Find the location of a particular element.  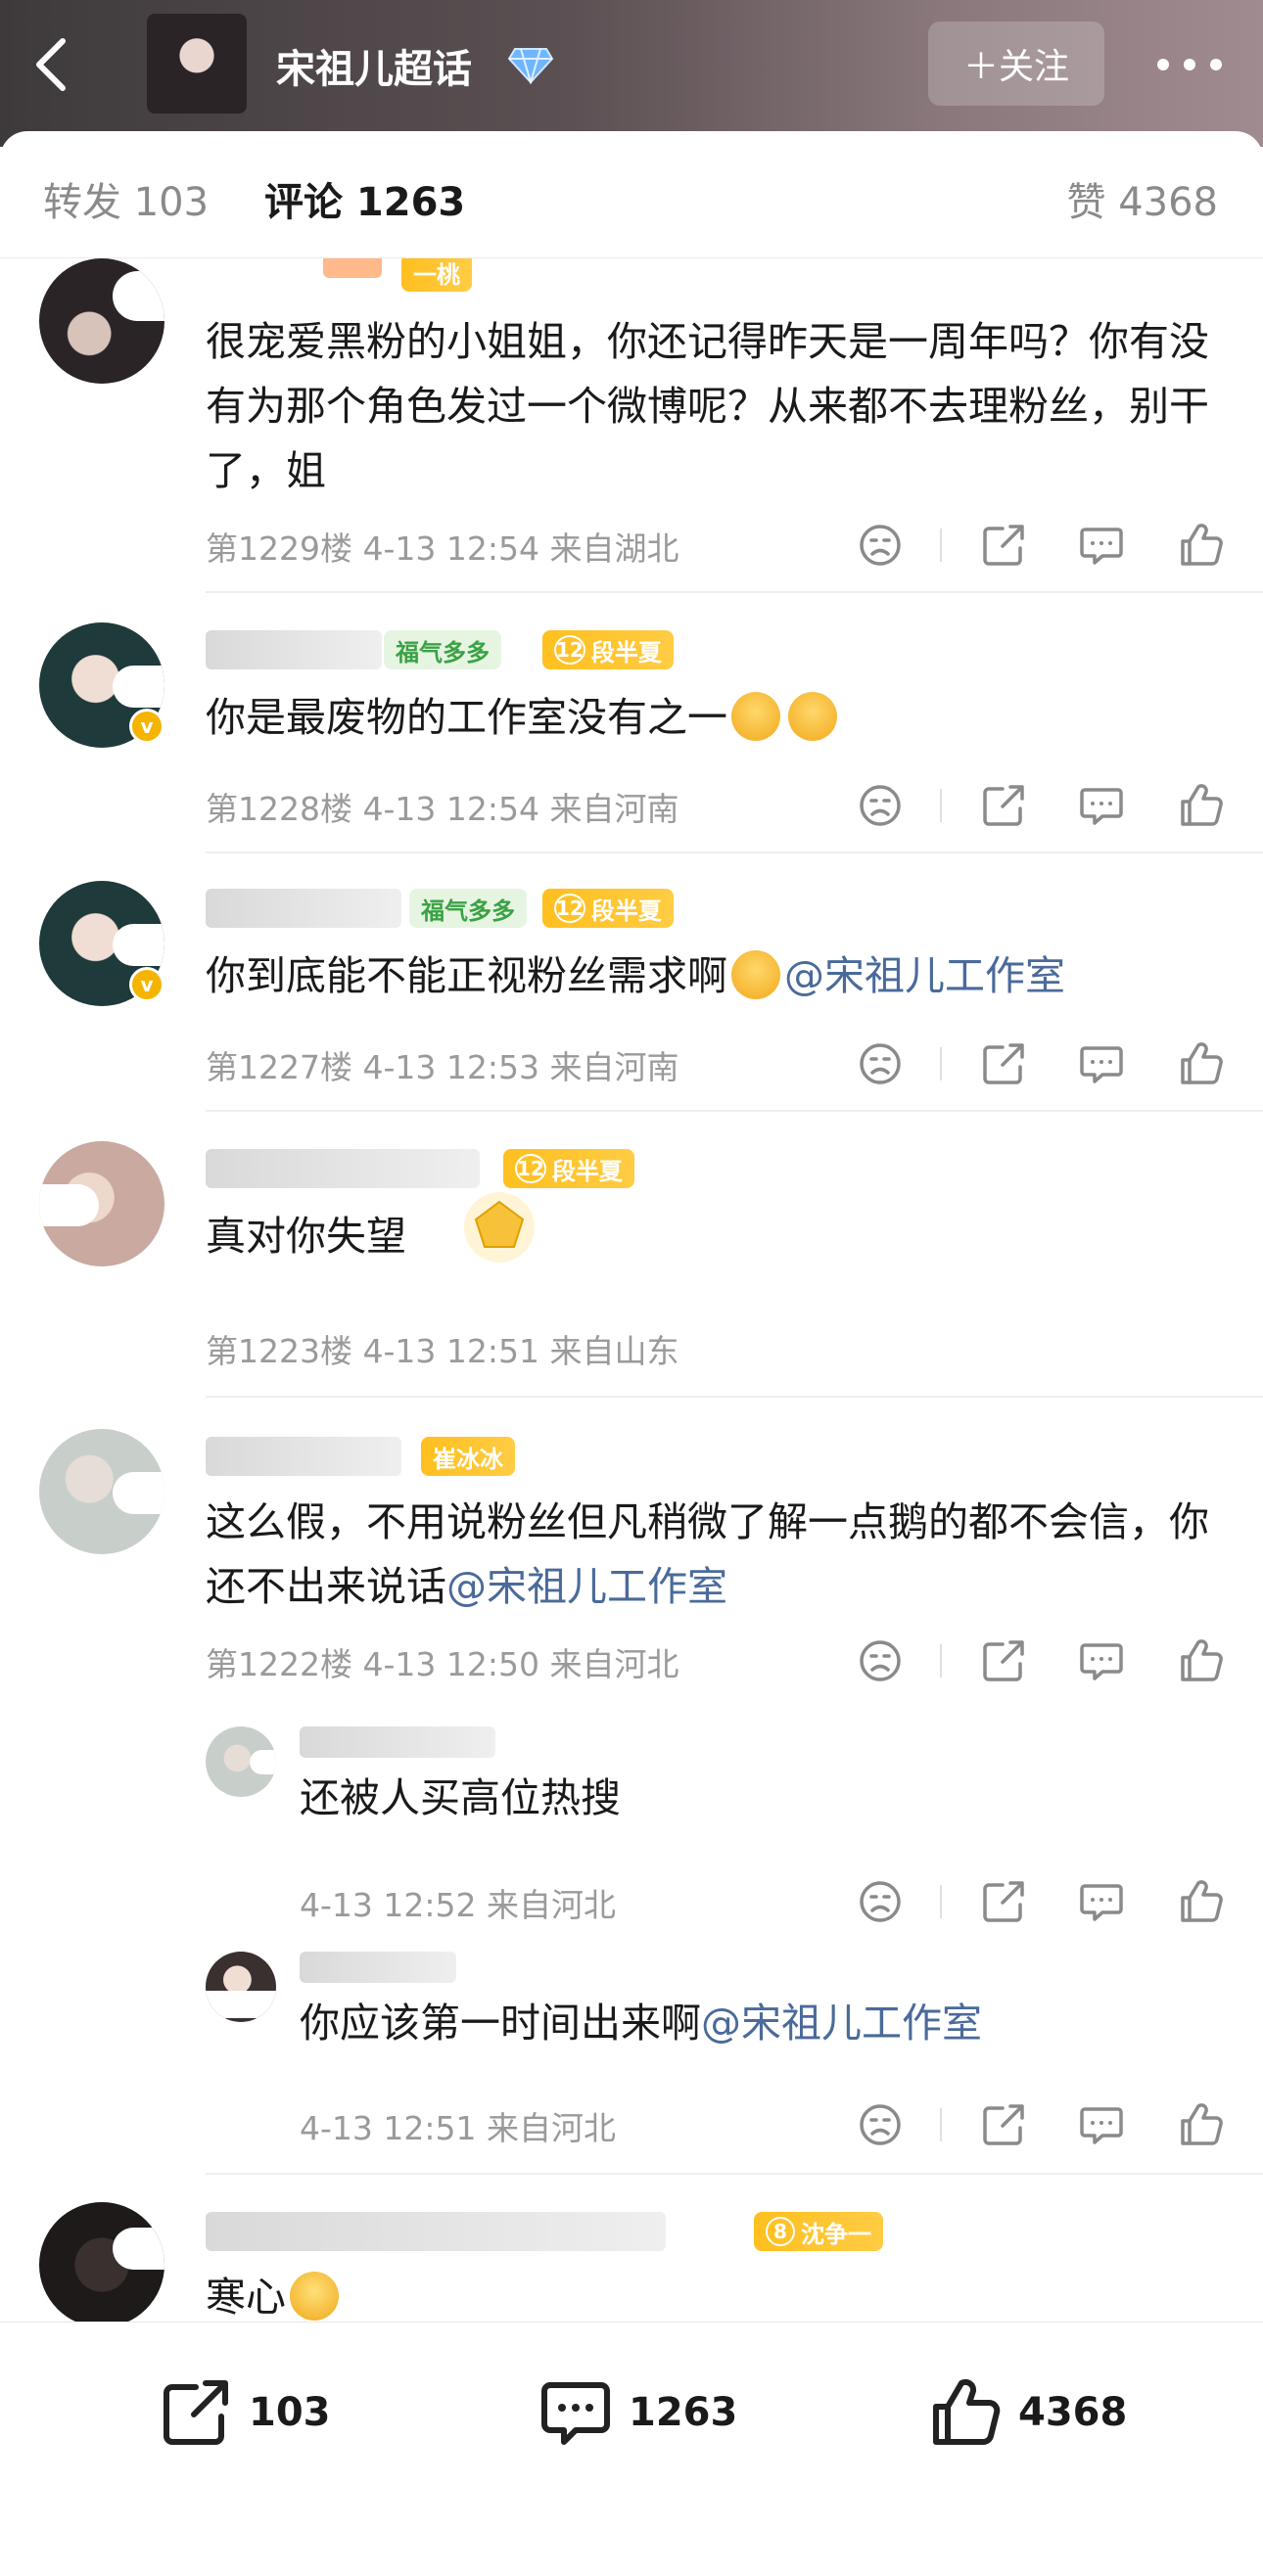

comment-meta: 第1227楼 4-13 12:53 来自河南 is located at coordinates (443, 1067).